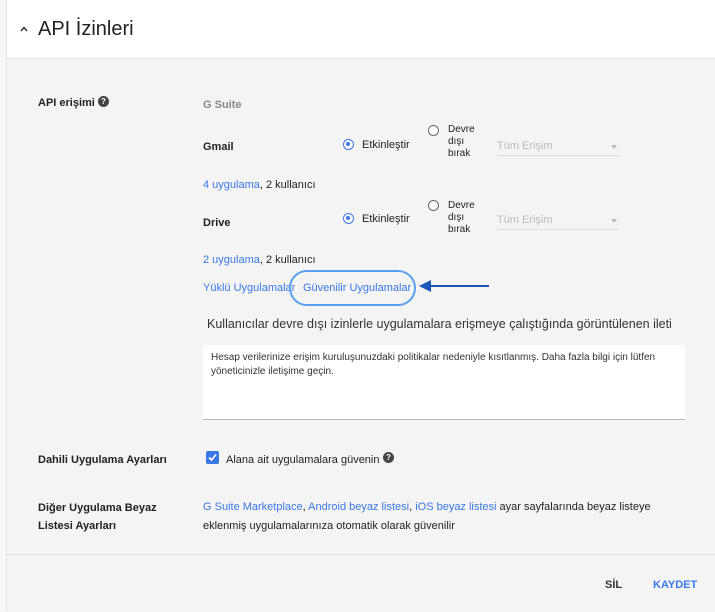  Describe the element at coordinates (24, 29) in the screenshot. I see `chevron-up-icon` at that location.